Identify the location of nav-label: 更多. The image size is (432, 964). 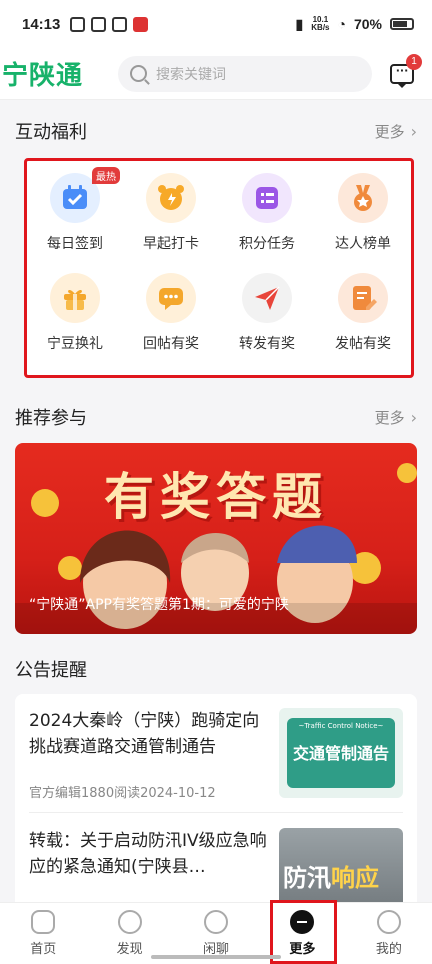
(302, 949).